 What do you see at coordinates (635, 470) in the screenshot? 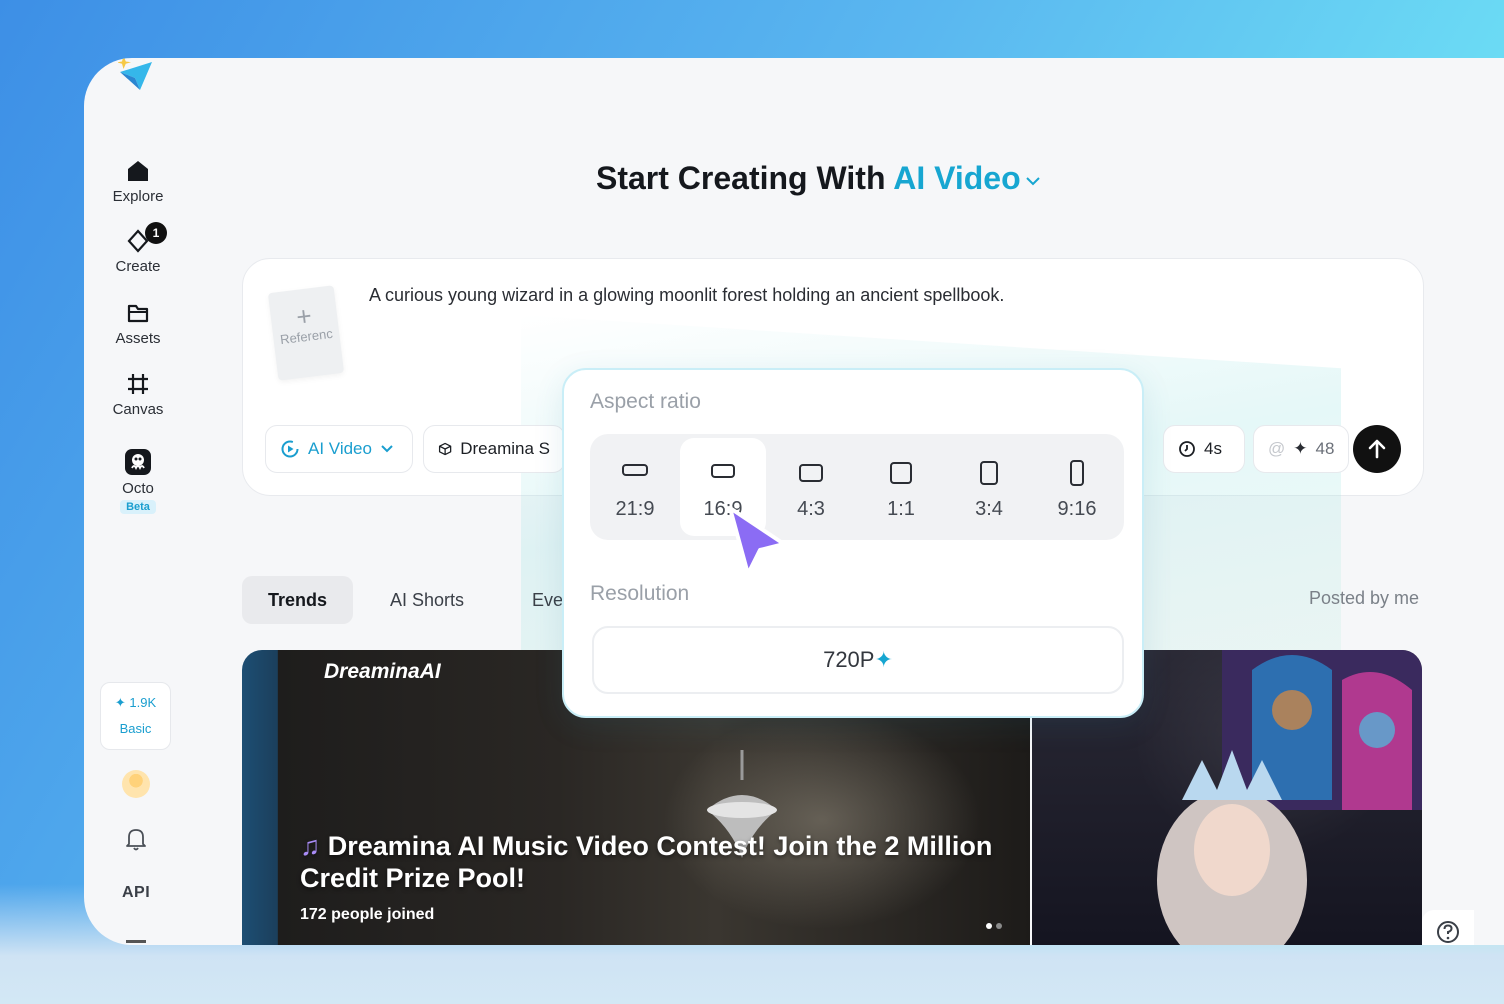
I see `ratio-21-9-icon` at bounding box center [635, 470].